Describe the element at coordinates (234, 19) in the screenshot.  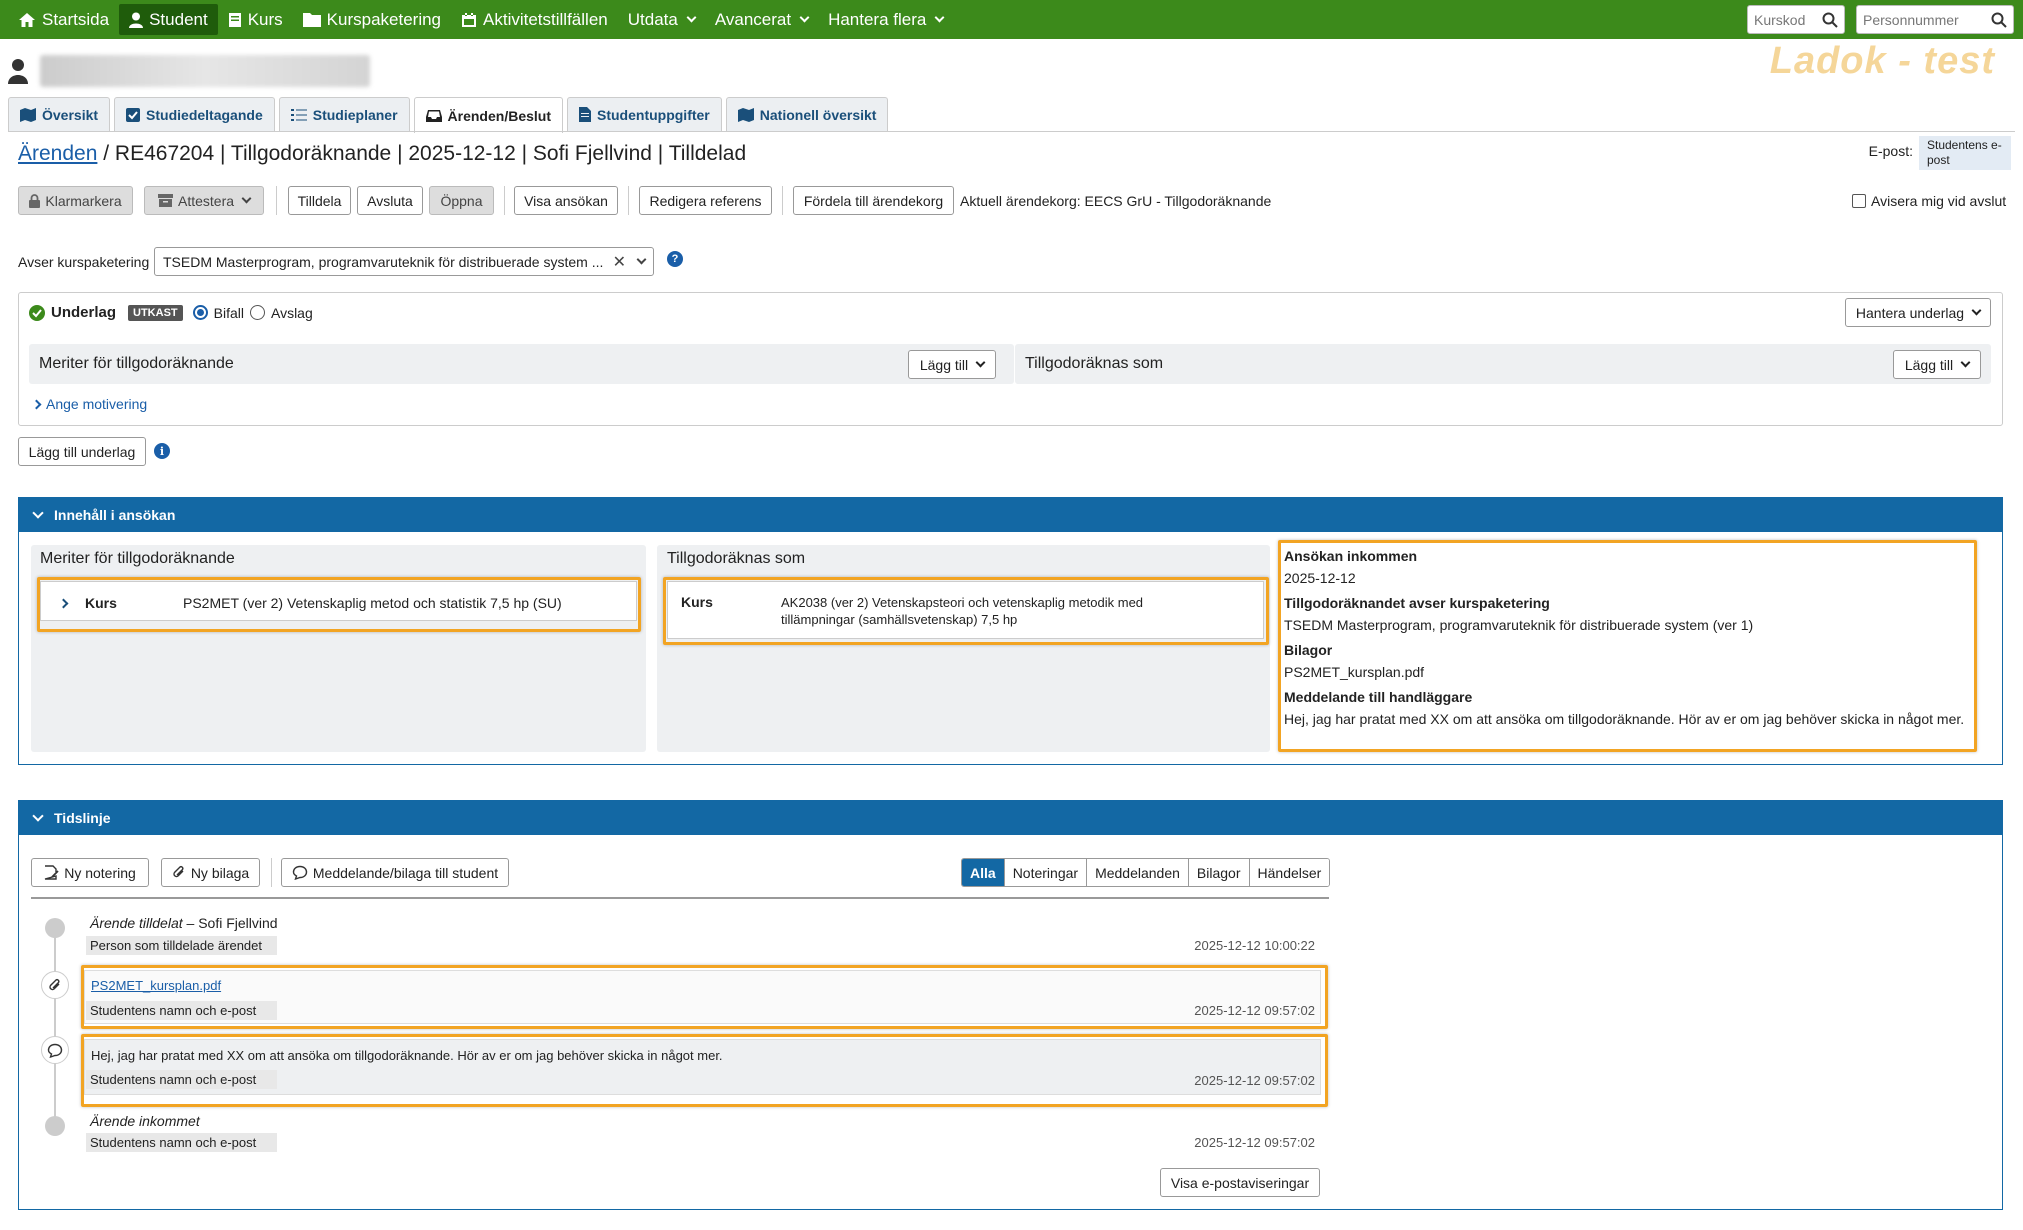
I see `book-icon` at that location.